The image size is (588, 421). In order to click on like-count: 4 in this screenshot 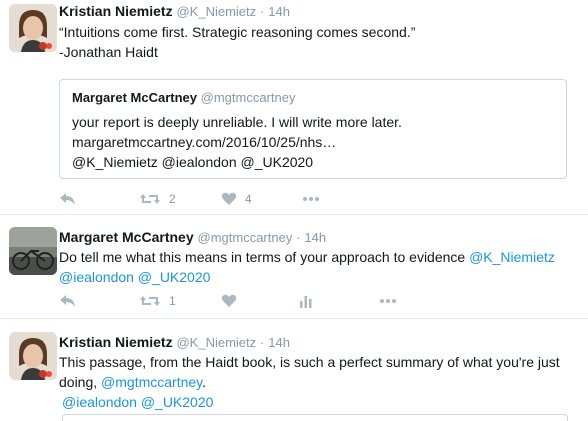, I will do `click(248, 199)`.